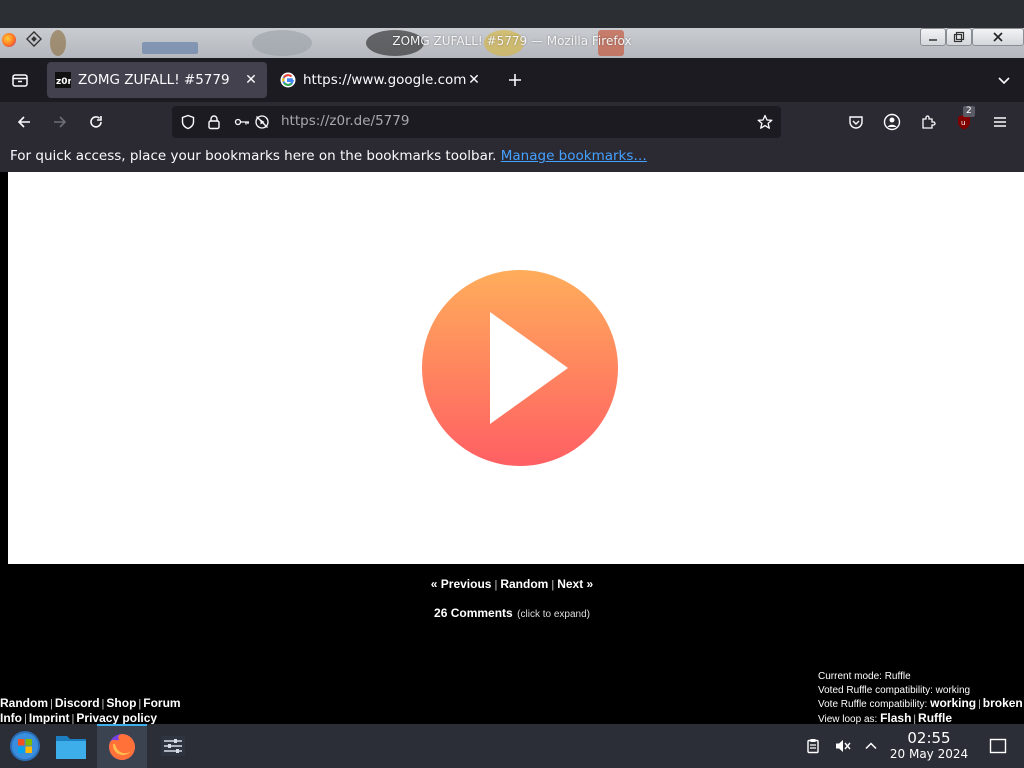 The height and width of the screenshot is (768, 1024). I want to click on volume-tray-button, so click(843, 746).